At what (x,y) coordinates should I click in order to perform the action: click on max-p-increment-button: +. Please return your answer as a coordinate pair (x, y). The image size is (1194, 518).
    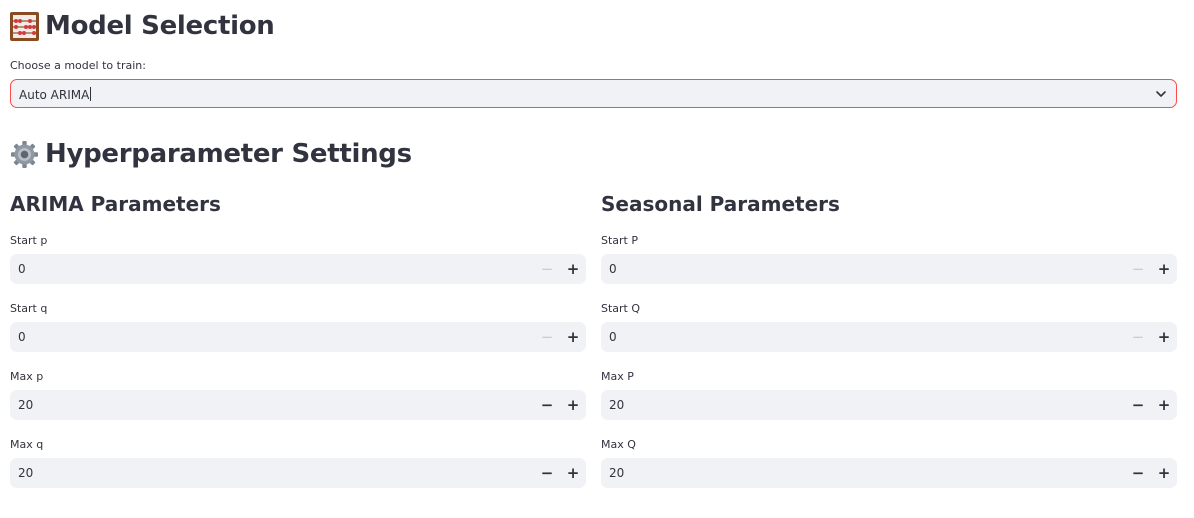
    Looking at the image, I should click on (573, 405).